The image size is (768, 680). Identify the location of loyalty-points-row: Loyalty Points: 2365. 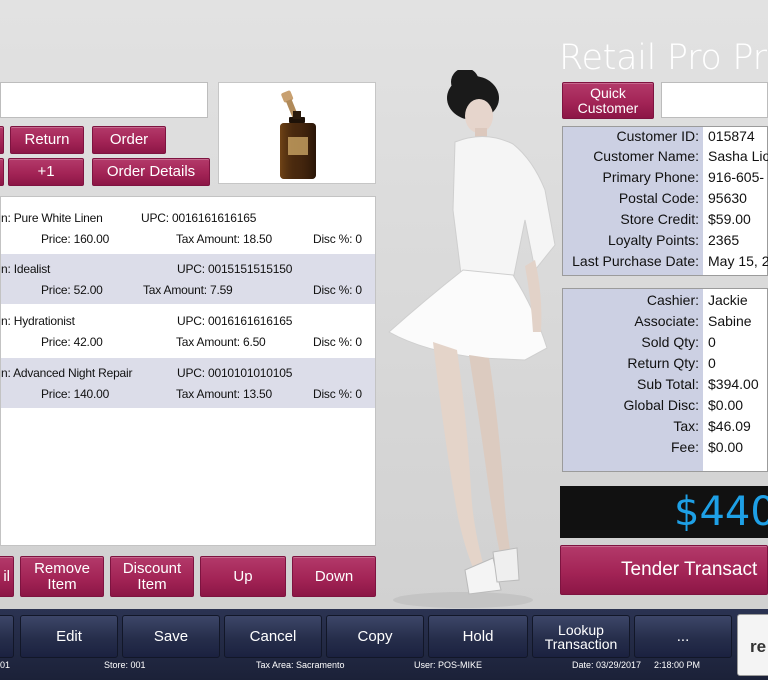
(665, 242).